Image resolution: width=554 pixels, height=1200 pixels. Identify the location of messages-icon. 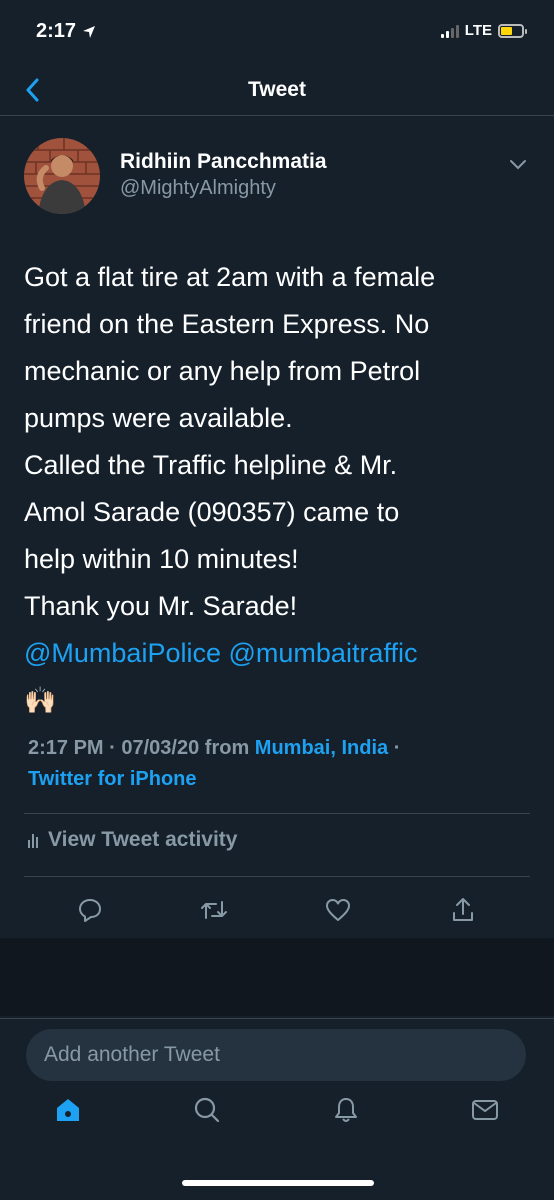
(485, 1110).